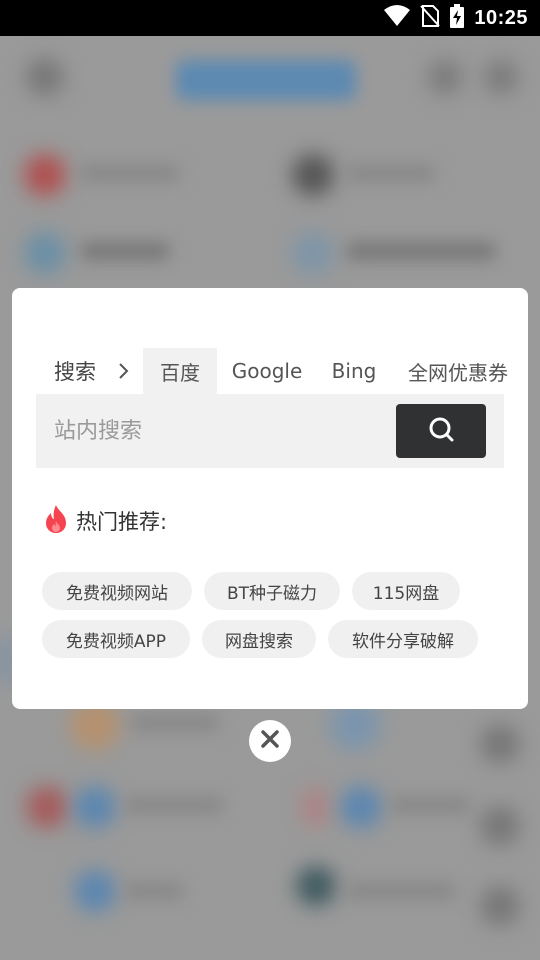 The height and width of the screenshot is (960, 540). Describe the element at coordinates (464, 371) in the screenshot. I see `tab-coupons: 全网优惠券` at that location.